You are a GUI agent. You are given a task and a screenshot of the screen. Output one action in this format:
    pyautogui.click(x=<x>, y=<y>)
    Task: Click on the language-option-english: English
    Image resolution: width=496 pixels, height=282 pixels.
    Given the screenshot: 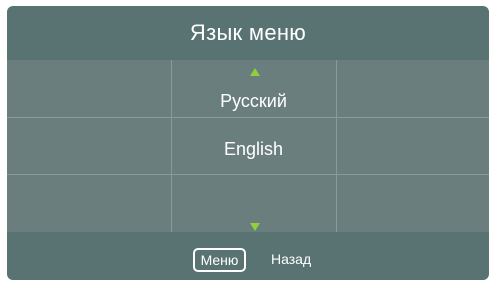 What is the action you would take?
    pyautogui.click(x=253, y=149)
    